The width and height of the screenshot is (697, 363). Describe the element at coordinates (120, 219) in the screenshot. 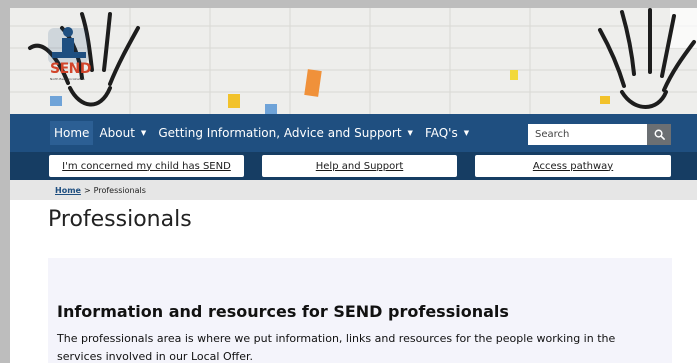

I see `page-title: Professionals` at that location.